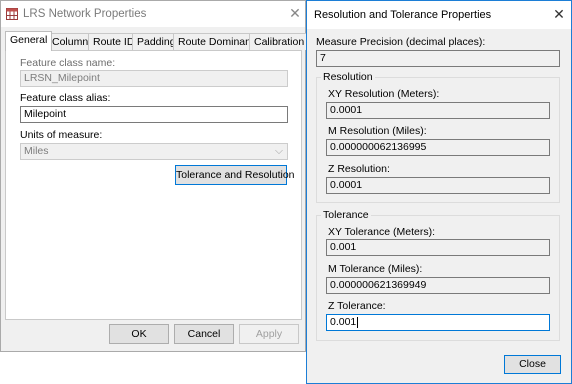 The height and width of the screenshot is (384, 572). What do you see at coordinates (438, 322) in the screenshot?
I see `z-tolerance-input: 0.001` at bounding box center [438, 322].